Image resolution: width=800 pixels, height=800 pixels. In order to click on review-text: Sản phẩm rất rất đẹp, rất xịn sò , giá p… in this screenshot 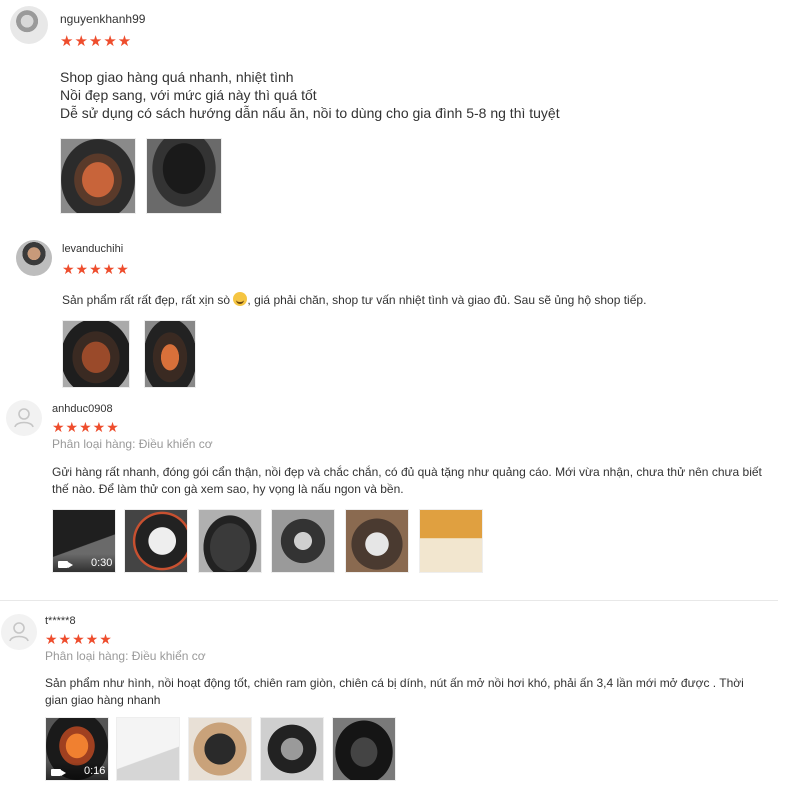, I will do `click(354, 300)`.